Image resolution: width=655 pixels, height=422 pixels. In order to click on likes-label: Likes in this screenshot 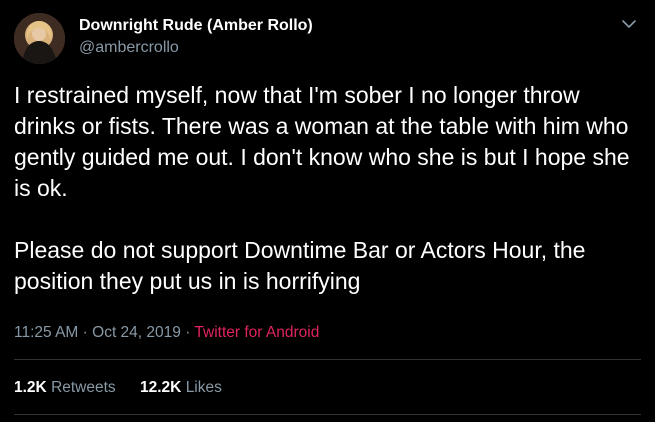, I will do `click(203, 387)`.